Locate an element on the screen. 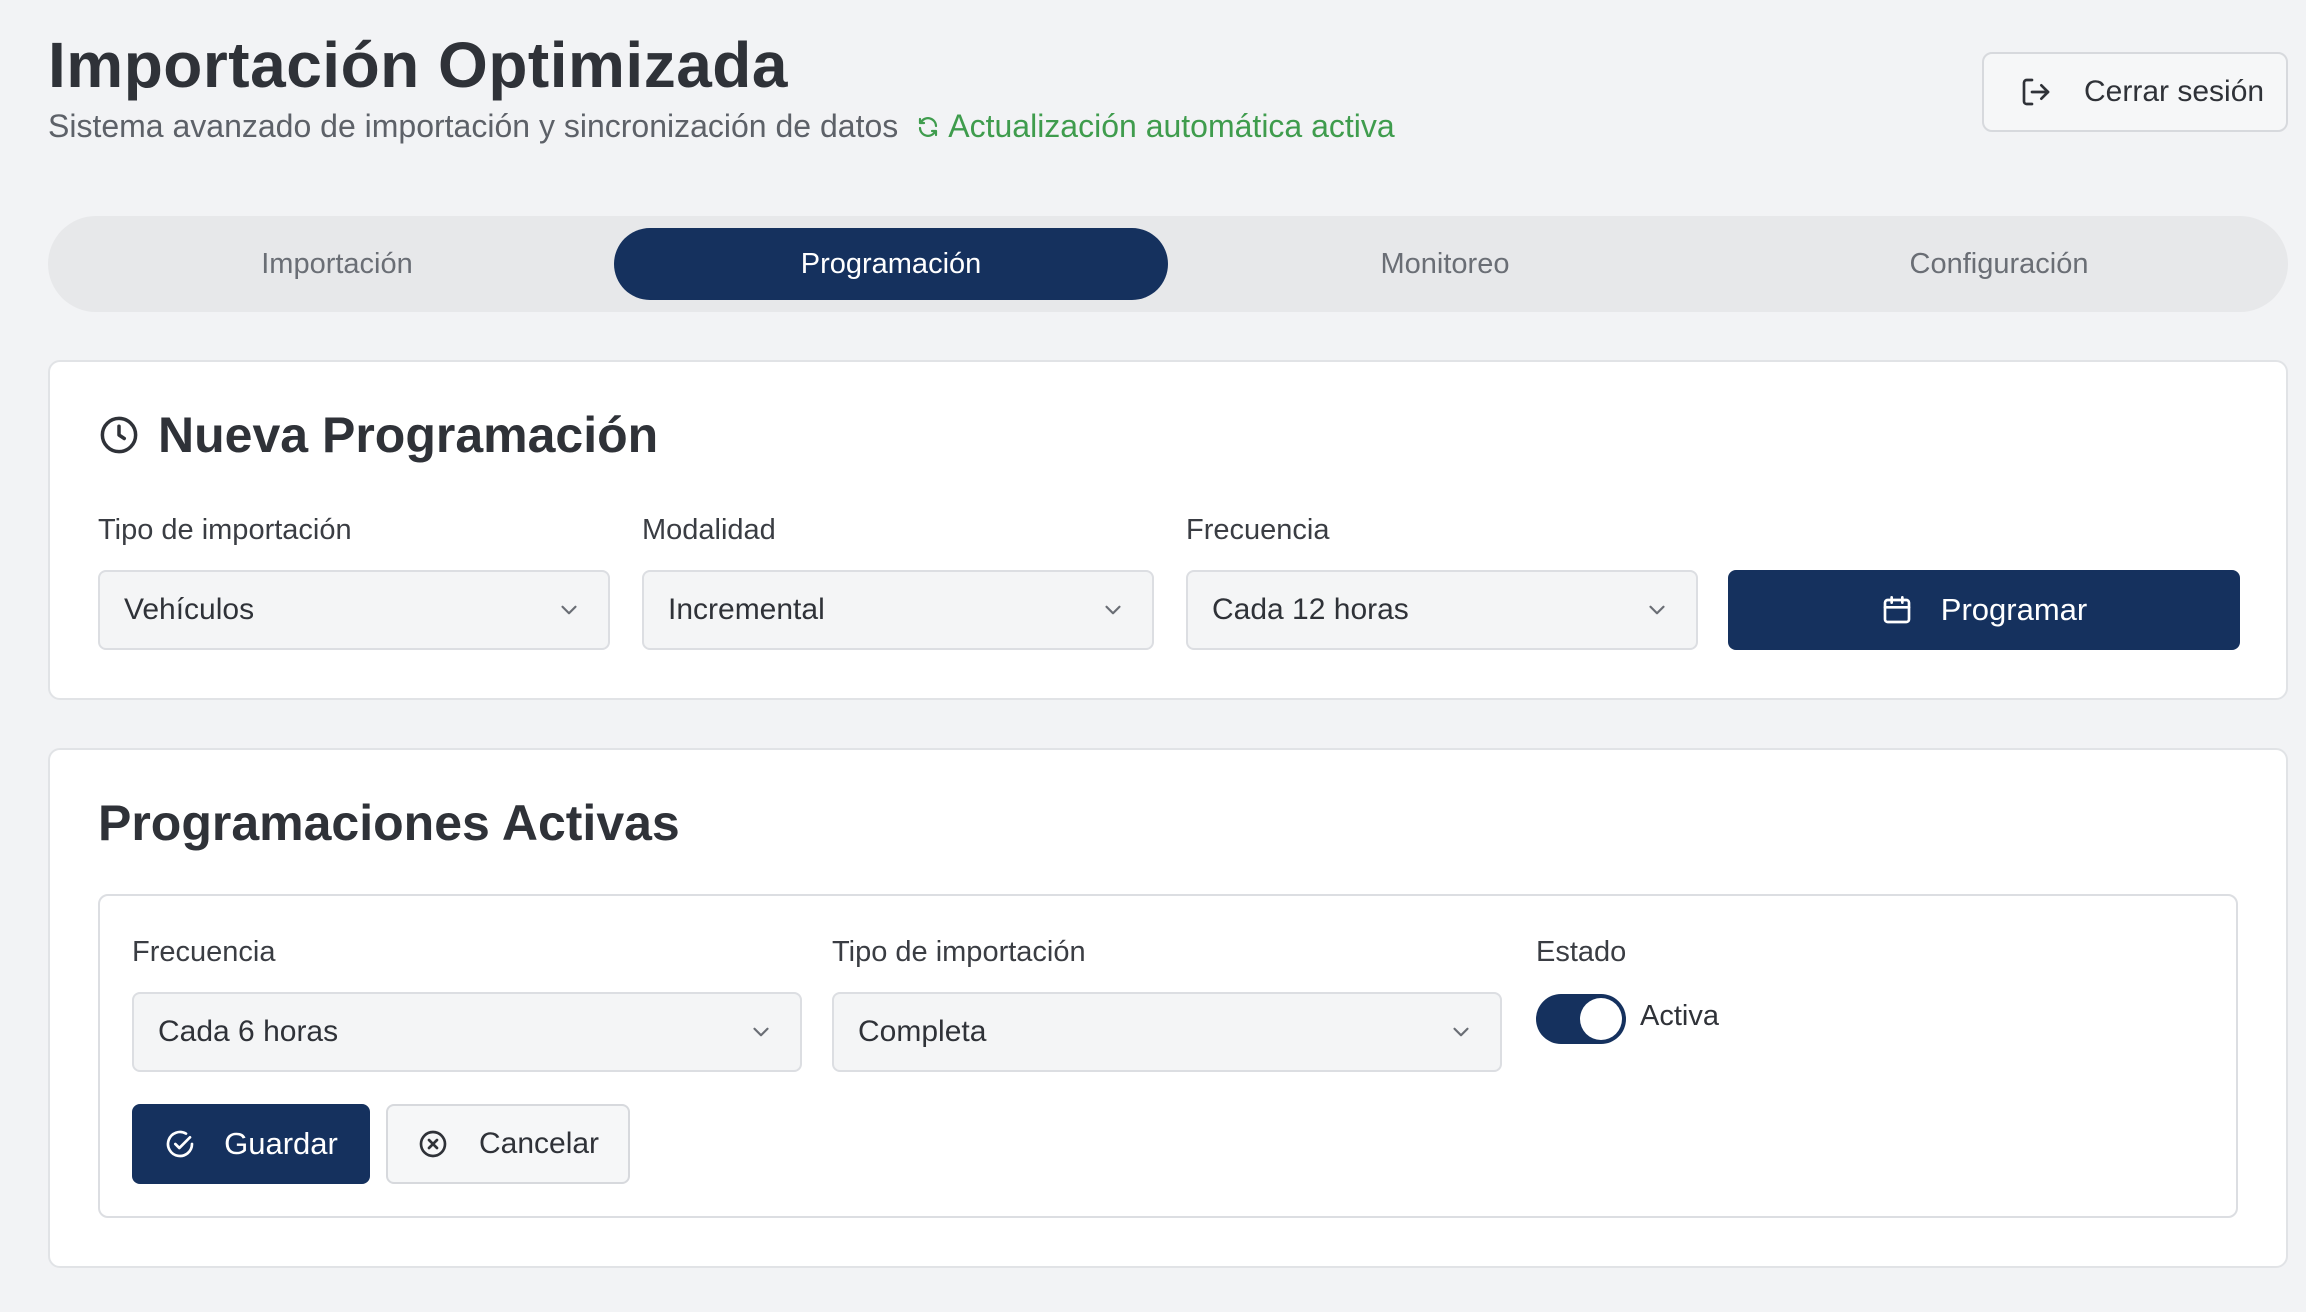  frecuencia-select: Cada 12 horas is located at coordinates (1442, 610).